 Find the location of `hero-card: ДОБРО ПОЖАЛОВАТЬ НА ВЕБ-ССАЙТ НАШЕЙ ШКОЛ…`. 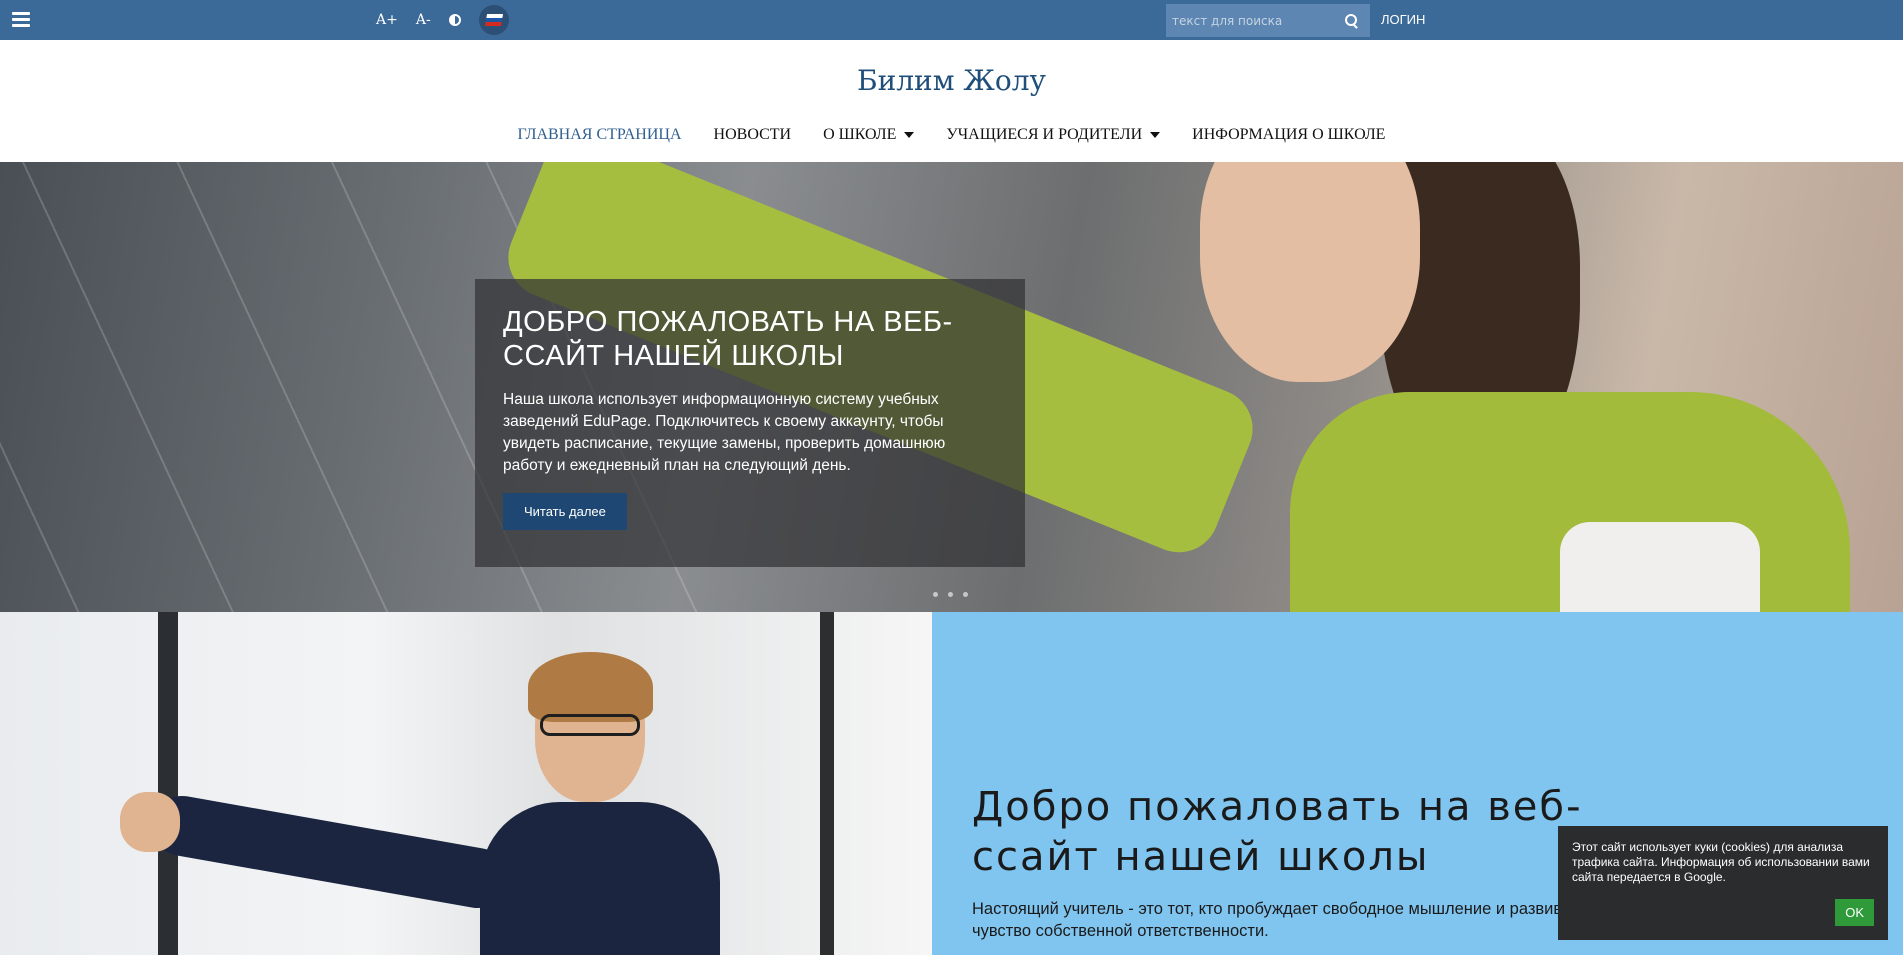

hero-card: ДОБРО ПОЖАЛОВАТЬ НА ВЕБ-ССАЙТ НАШЕЙ ШКОЛ… is located at coordinates (750, 423).